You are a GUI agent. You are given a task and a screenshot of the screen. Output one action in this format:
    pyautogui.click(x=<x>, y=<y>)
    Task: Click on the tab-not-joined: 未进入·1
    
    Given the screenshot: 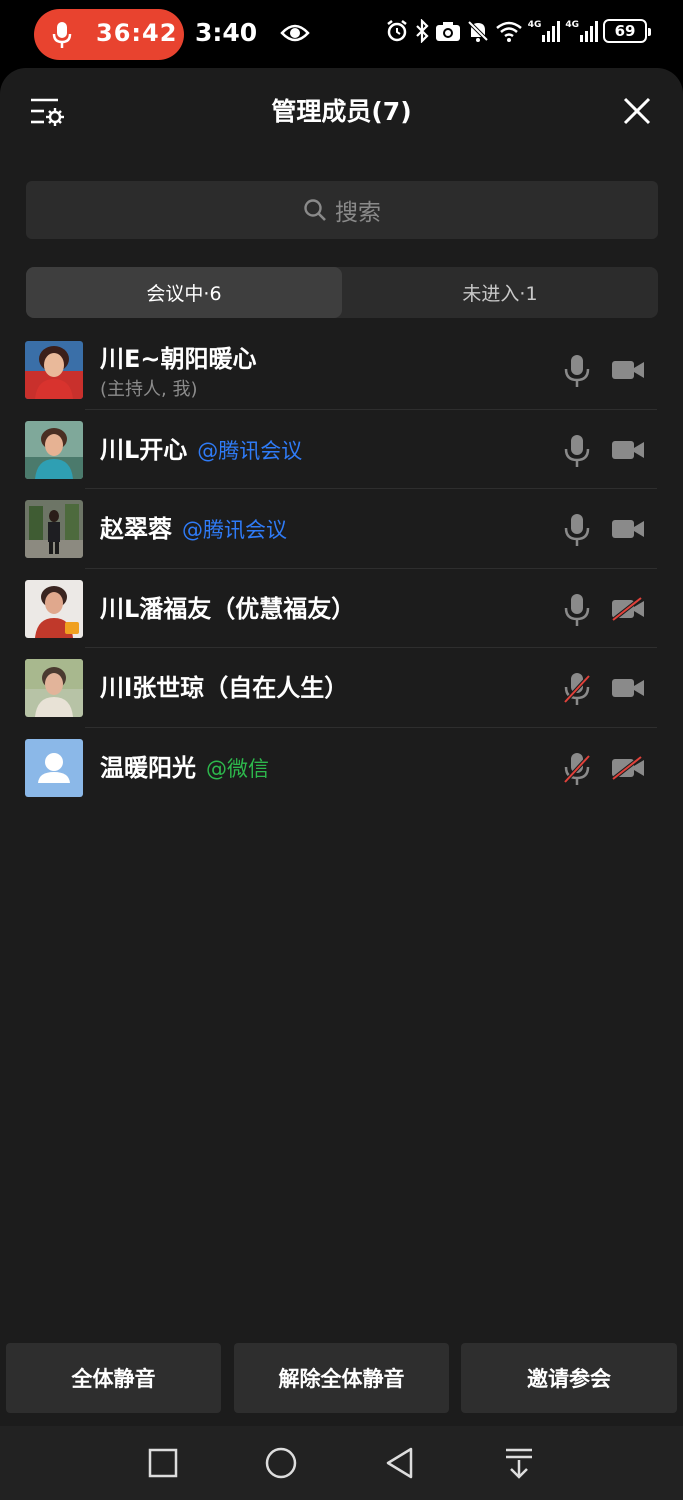 What is the action you would take?
    pyautogui.click(x=500, y=292)
    